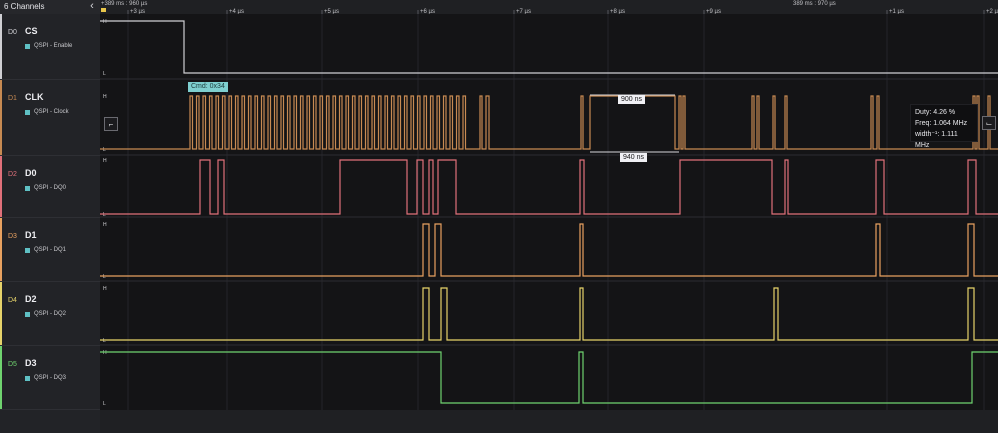 The image size is (998, 433). I want to click on analyzer-name: QSPI - DQ2, so click(50, 314).